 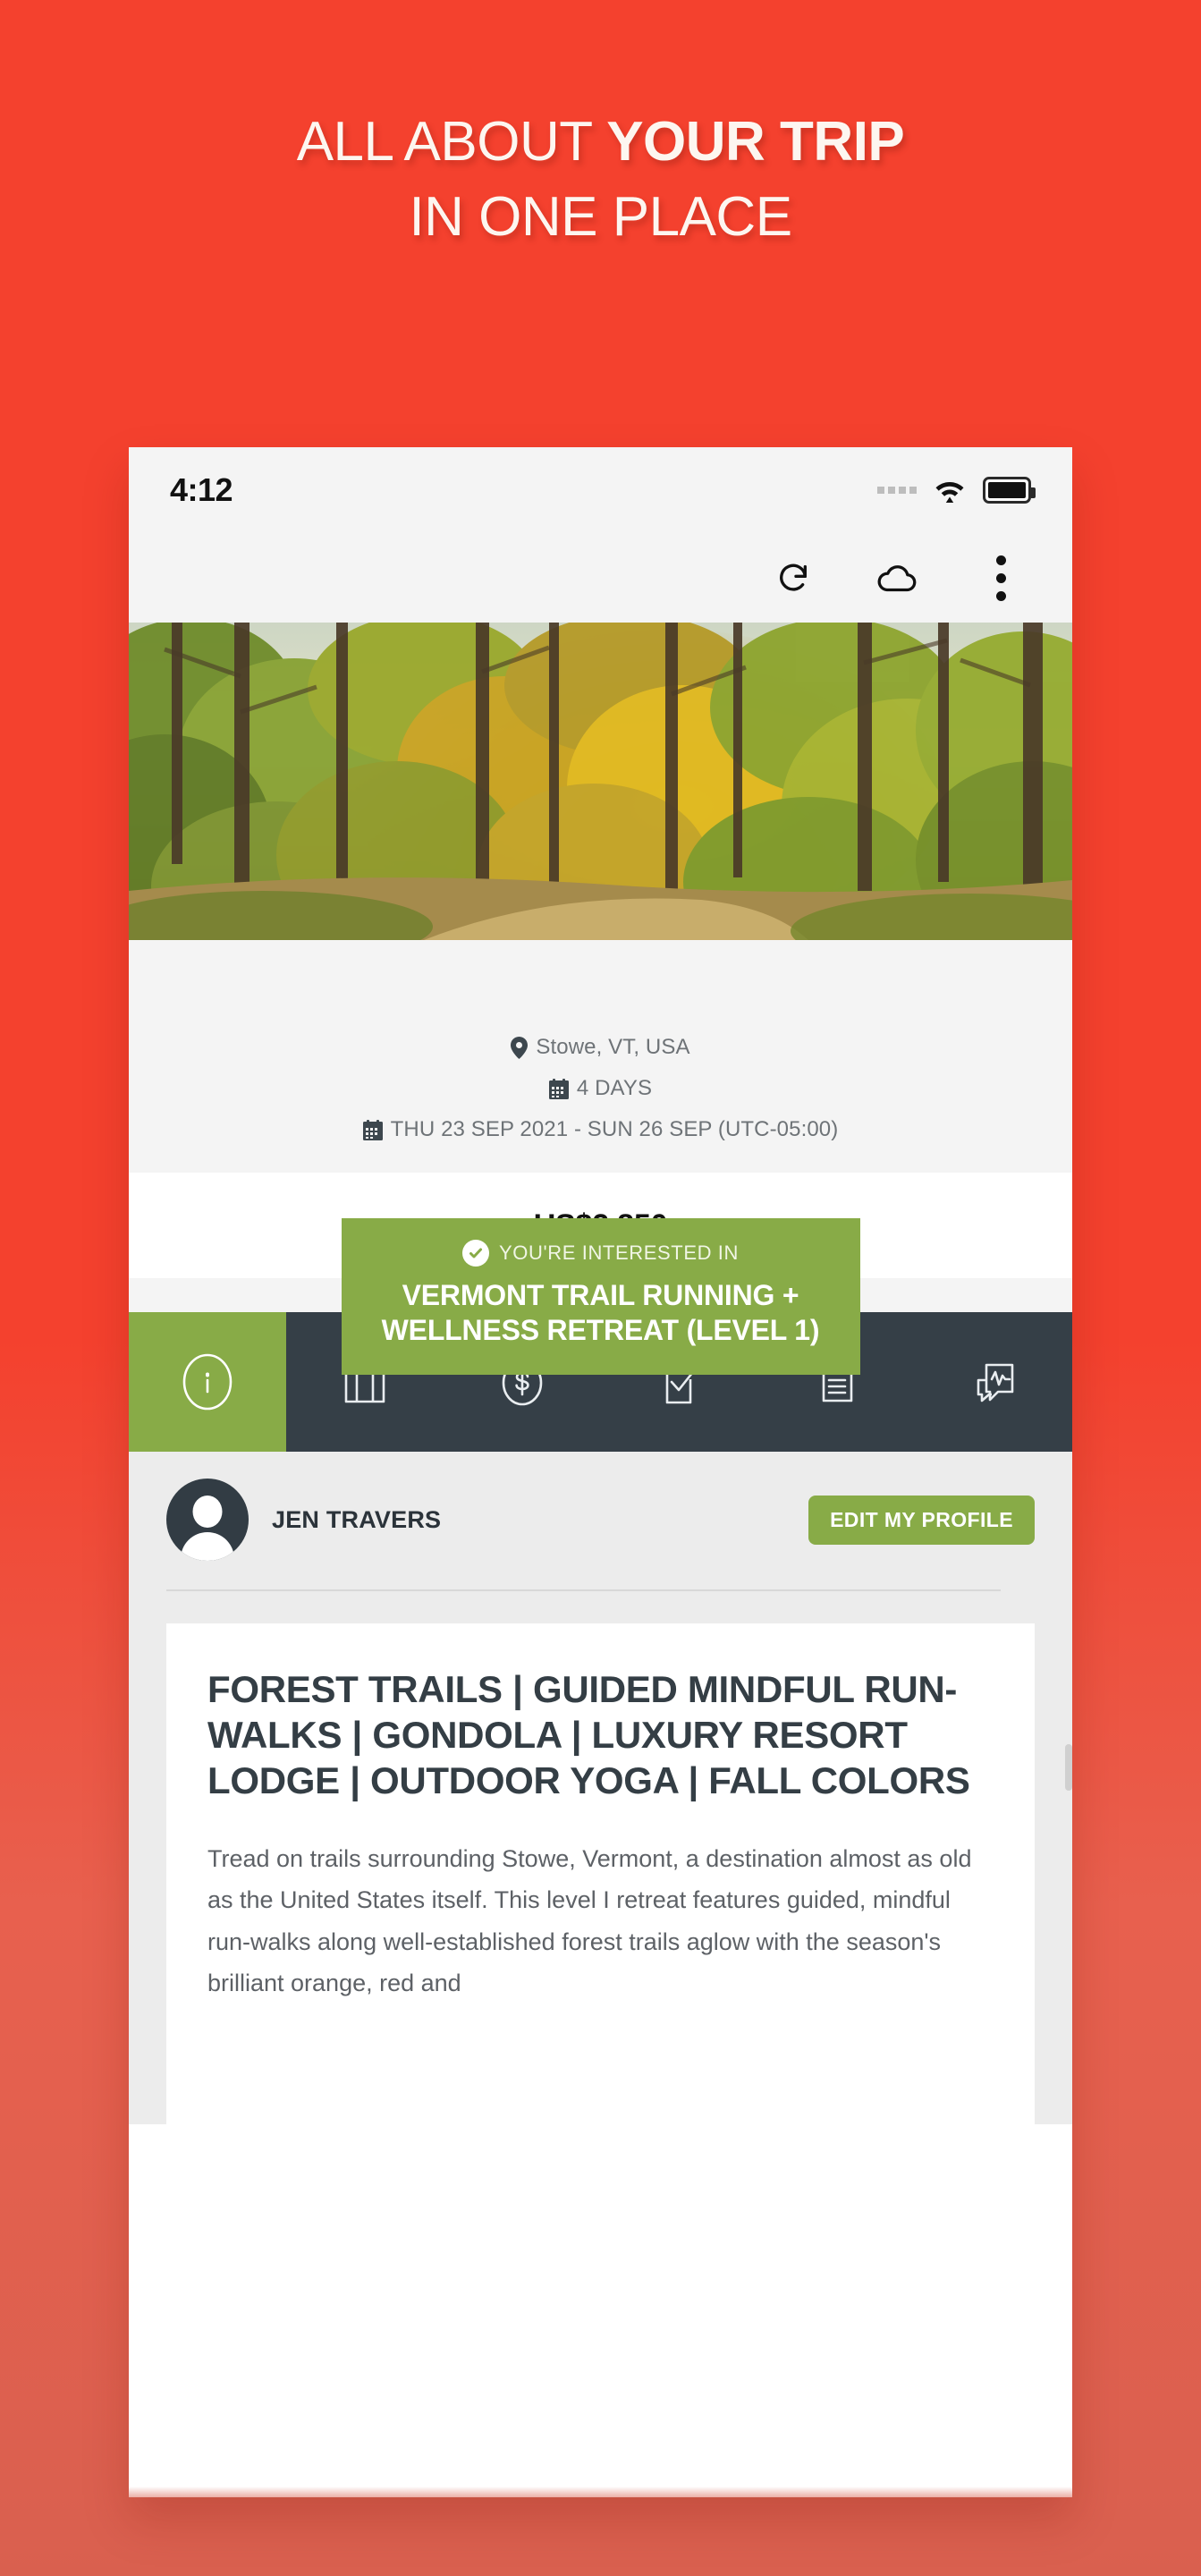 What do you see at coordinates (600, 179) in the screenshot?
I see `promo-headline: ALL ABOUT YOUR TRIP IN ONE PLACE` at bounding box center [600, 179].